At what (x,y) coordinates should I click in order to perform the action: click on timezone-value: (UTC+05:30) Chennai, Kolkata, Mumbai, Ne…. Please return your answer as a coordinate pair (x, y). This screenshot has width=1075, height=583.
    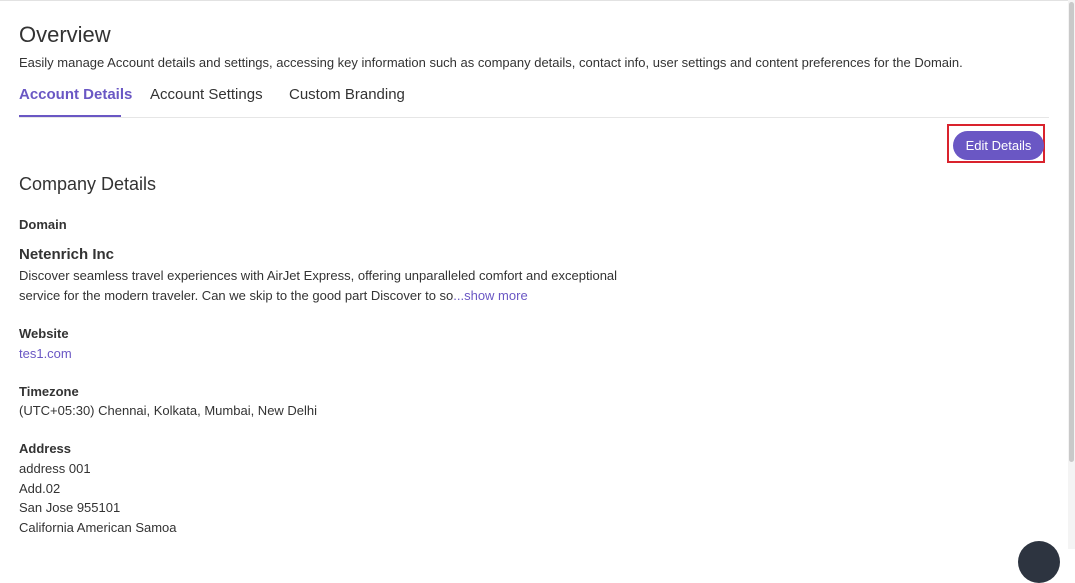
    Looking at the image, I should click on (168, 410).